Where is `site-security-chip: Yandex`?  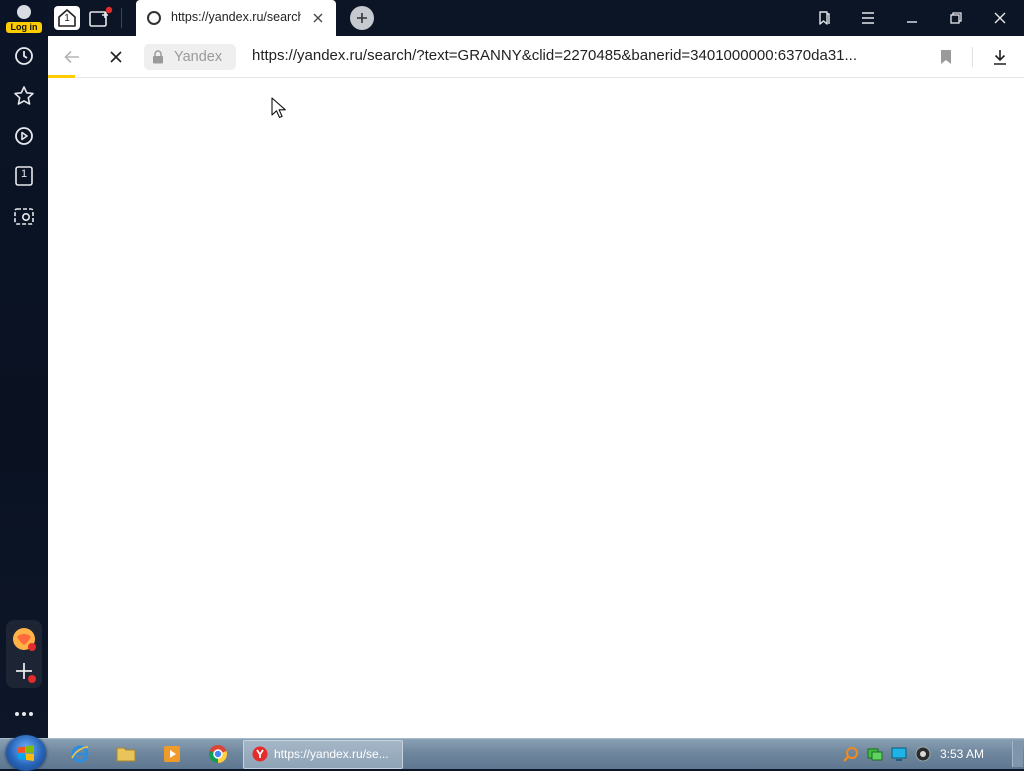
site-security-chip: Yandex is located at coordinates (190, 57).